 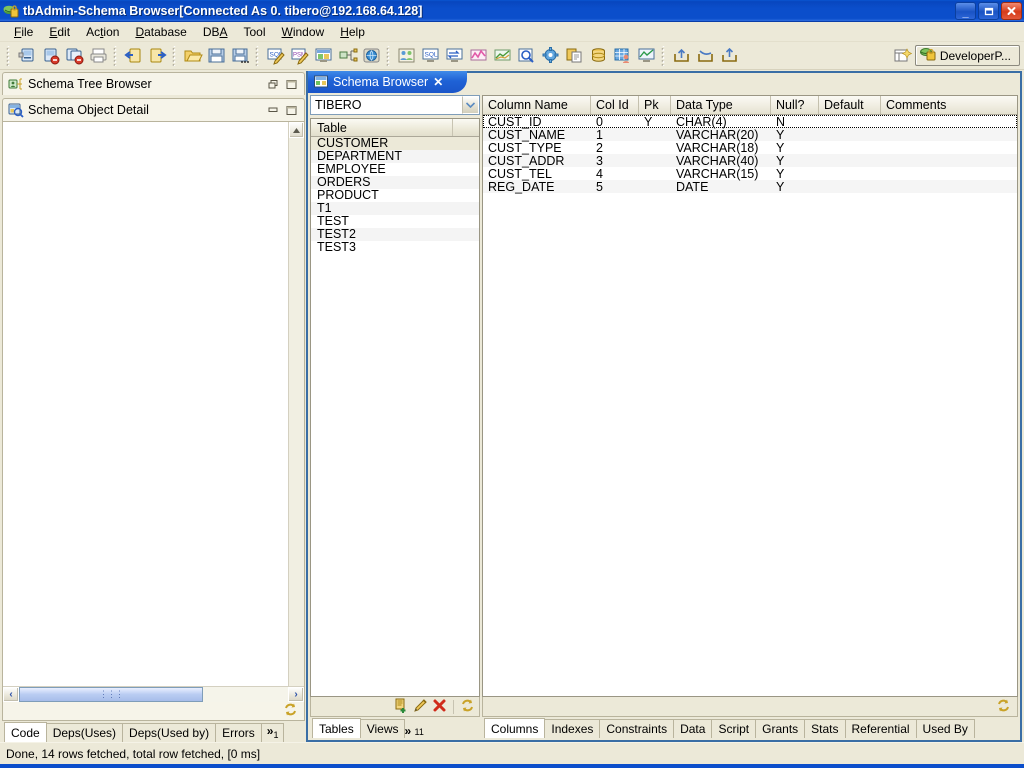 What do you see at coordinates (599, 55) in the screenshot?
I see `tablespace-icon` at bounding box center [599, 55].